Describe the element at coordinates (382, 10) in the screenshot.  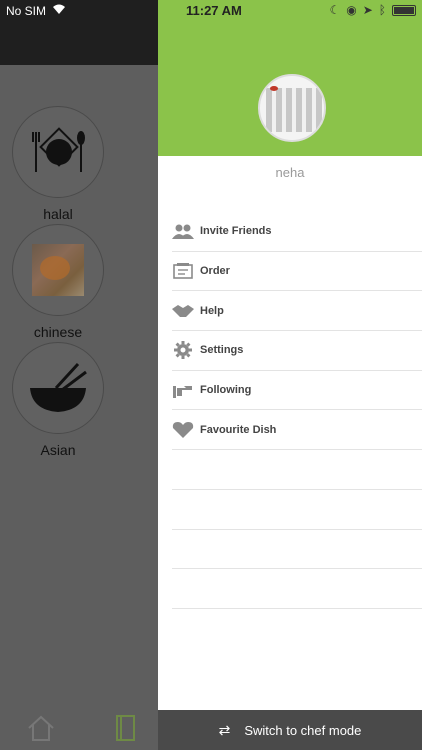
I see `bluetooth-icon: ᛒ` at that location.